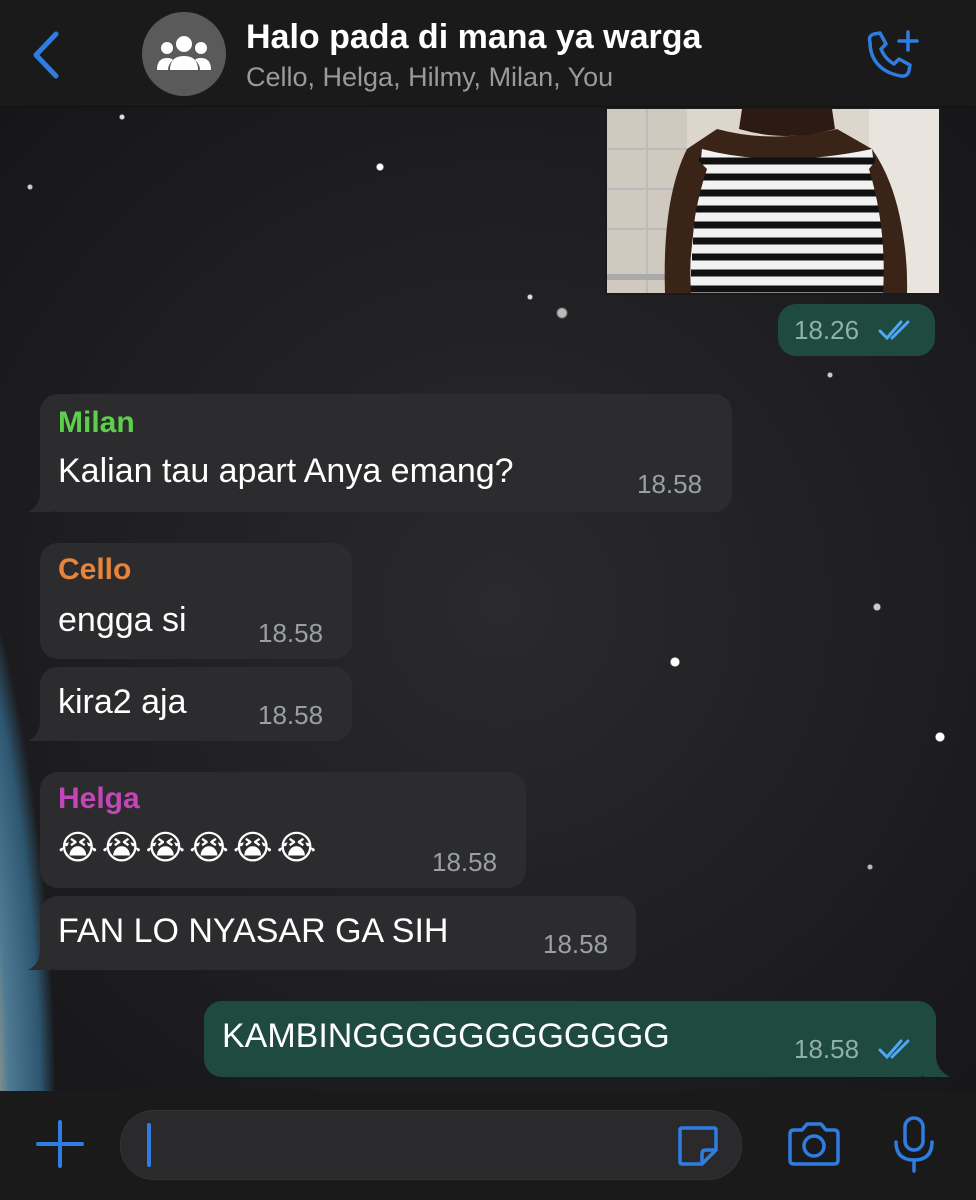  What do you see at coordinates (149, 1145) in the screenshot?
I see `text-caret` at bounding box center [149, 1145].